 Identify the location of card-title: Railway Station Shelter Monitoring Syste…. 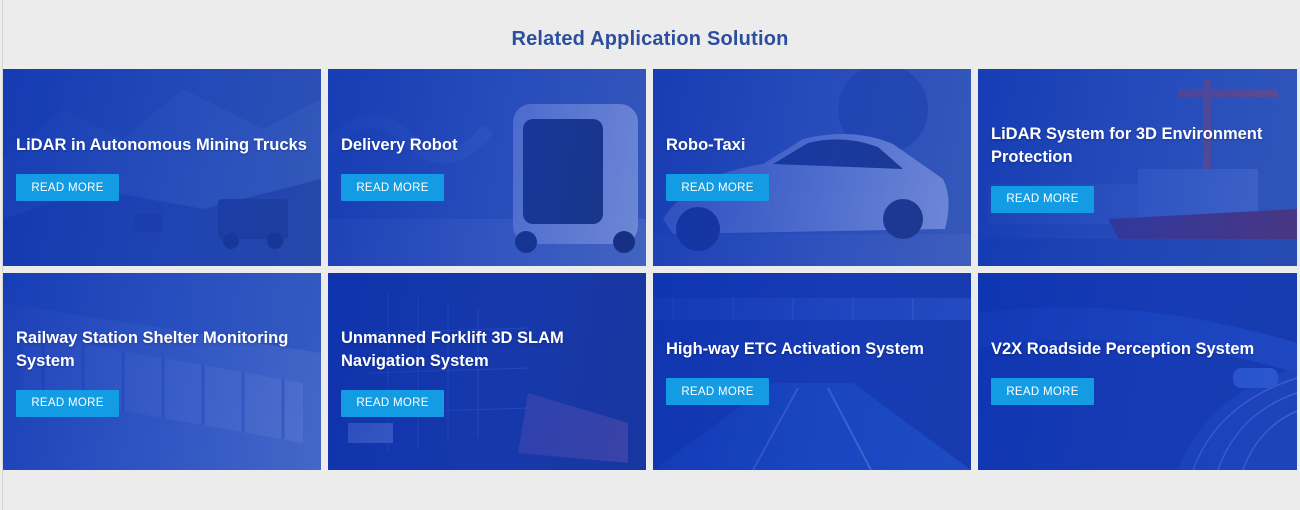
(152, 349).